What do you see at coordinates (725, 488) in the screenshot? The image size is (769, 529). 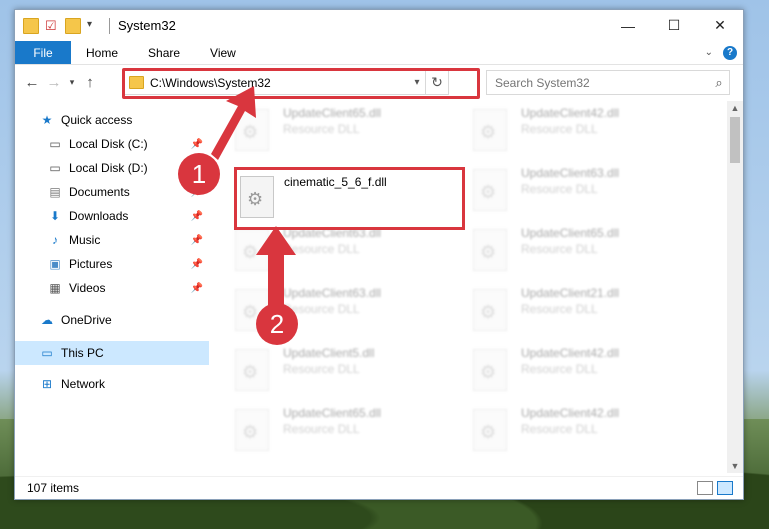 I see `large-icons-view-icon` at bounding box center [725, 488].